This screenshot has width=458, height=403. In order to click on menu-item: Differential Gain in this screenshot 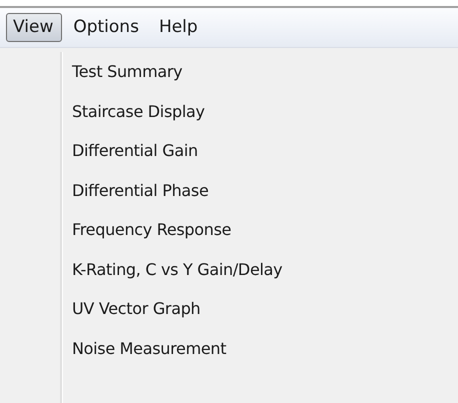, I will do `click(177, 150)`.